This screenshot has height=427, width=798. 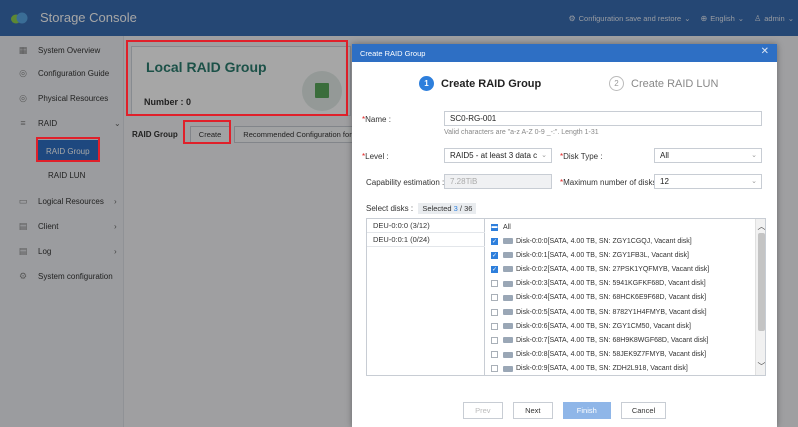 I want to click on scroll-up-icon: ︿, so click(x=761, y=226).